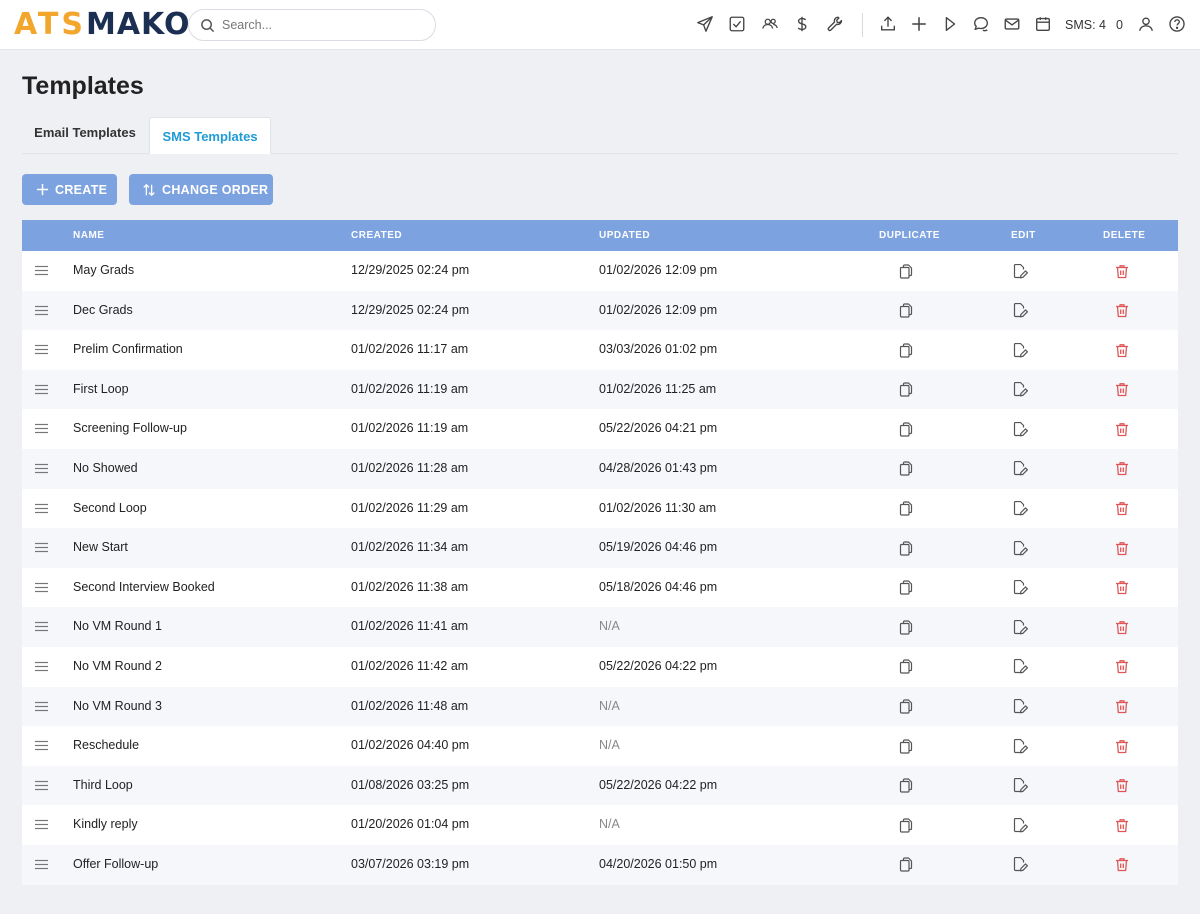  Describe the element at coordinates (600, 706) in the screenshot. I see `table-row: No VM Round 3 01/02/2026 11:48 am N/A` at that location.